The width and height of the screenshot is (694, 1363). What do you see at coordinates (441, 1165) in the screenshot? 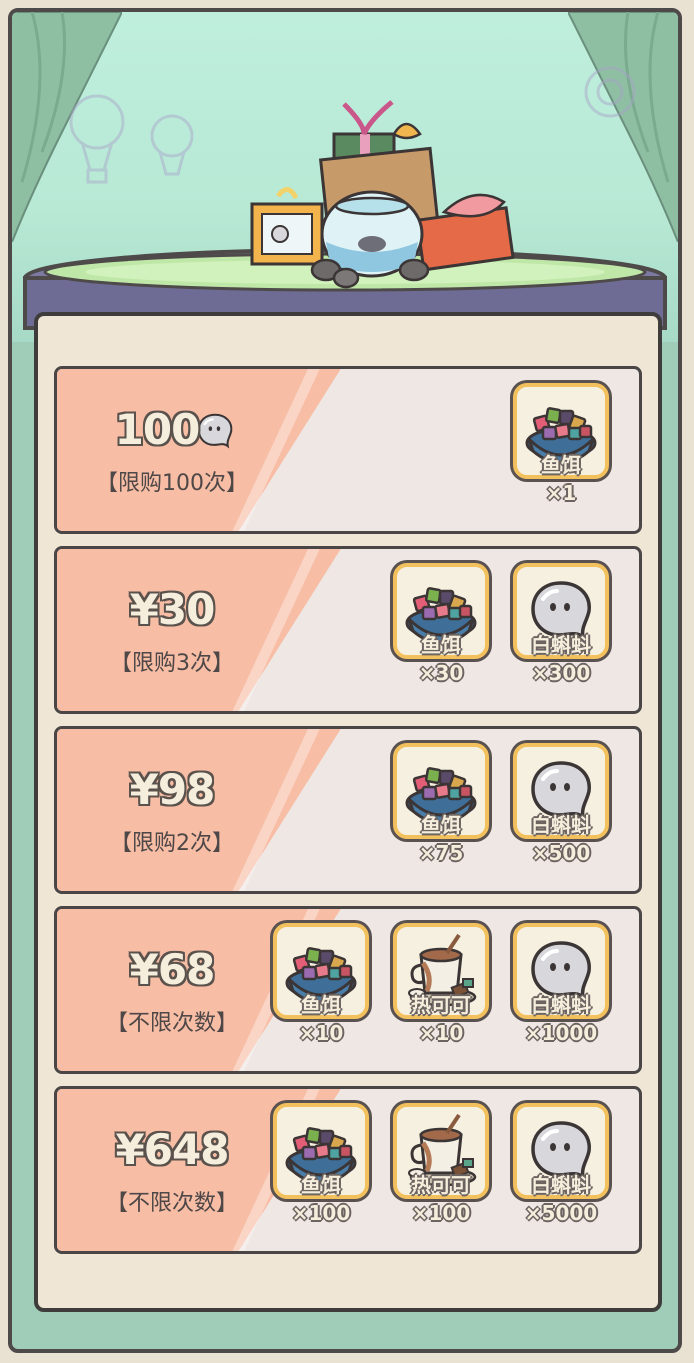
I see `reward-item: 热可可 ×100` at bounding box center [441, 1165].